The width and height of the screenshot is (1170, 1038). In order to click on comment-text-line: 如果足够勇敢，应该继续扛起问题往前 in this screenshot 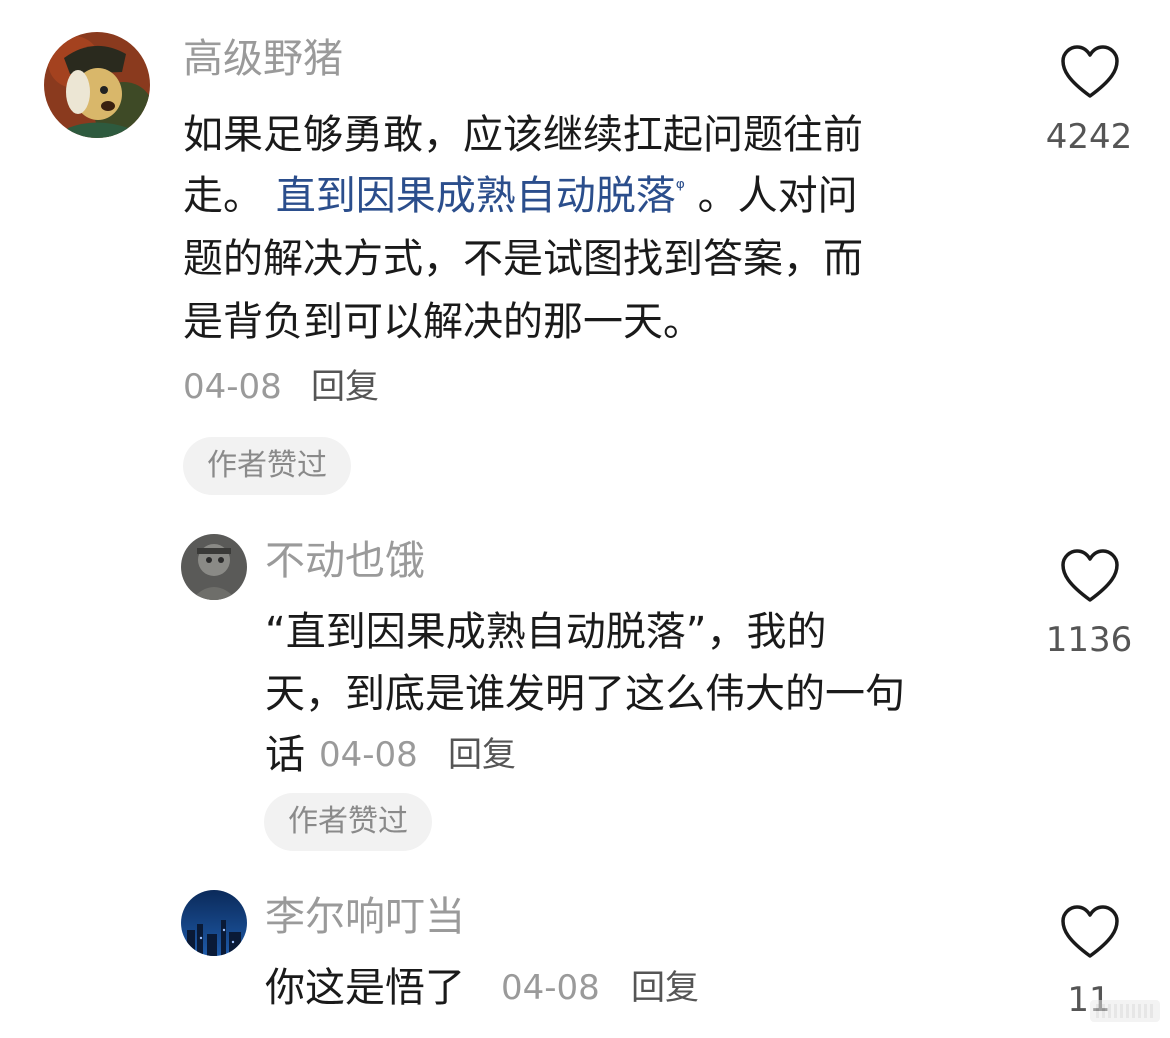, I will do `click(523, 135)`.